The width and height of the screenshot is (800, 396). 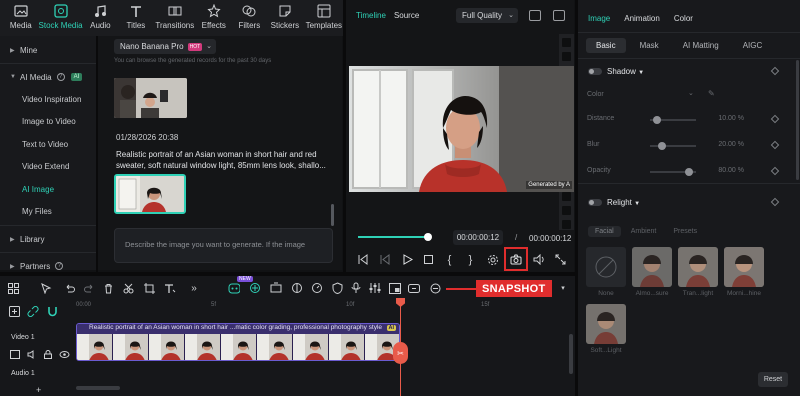 What do you see at coordinates (407, 259) in the screenshot?
I see `play-button` at bounding box center [407, 259].